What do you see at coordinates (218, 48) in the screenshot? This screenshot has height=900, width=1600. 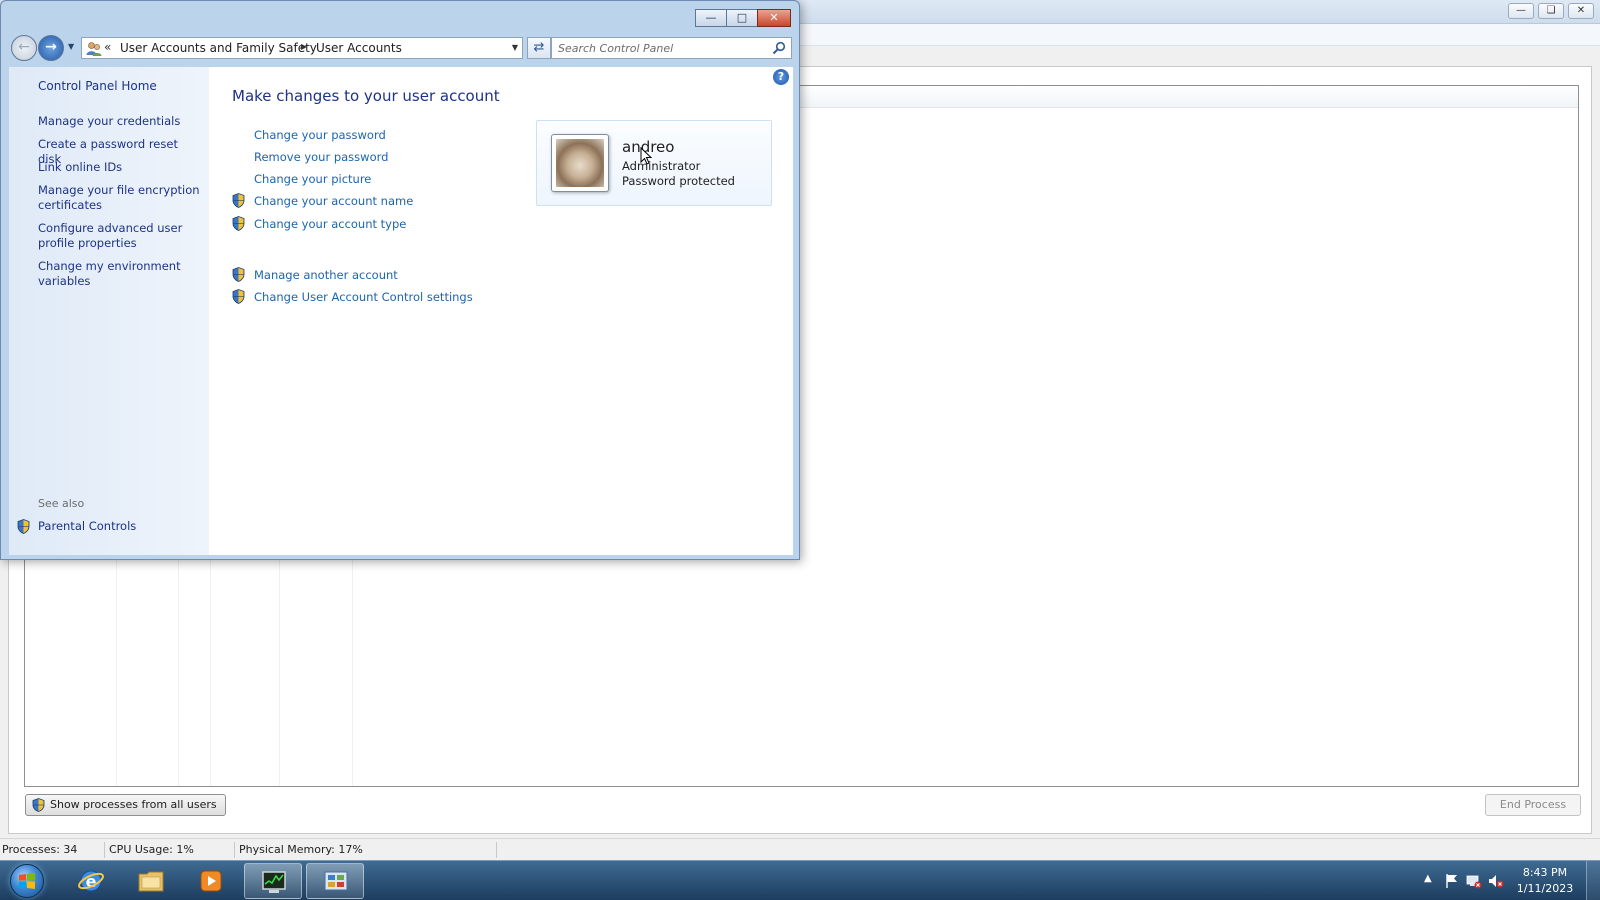 I see `breadcrumb-user-accounts-family-safety: User Accounts and Family Safety` at bounding box center [218, 48].